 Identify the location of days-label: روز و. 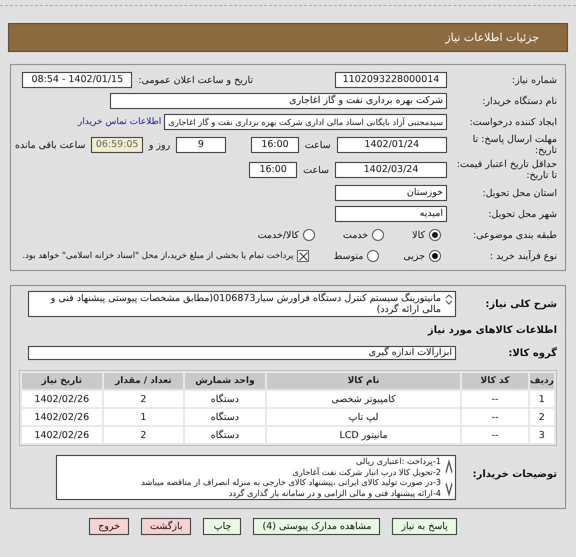
(159, 145).